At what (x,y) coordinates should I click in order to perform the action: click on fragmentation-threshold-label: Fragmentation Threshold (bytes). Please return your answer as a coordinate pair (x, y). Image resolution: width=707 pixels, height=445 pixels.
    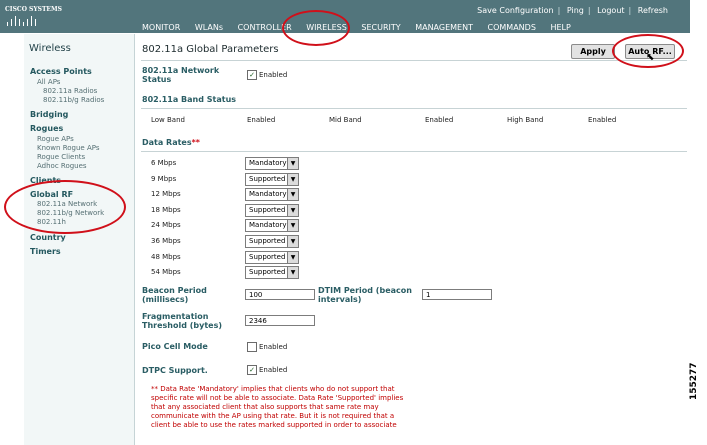
    Looking at the image, I should click on (182, 321).